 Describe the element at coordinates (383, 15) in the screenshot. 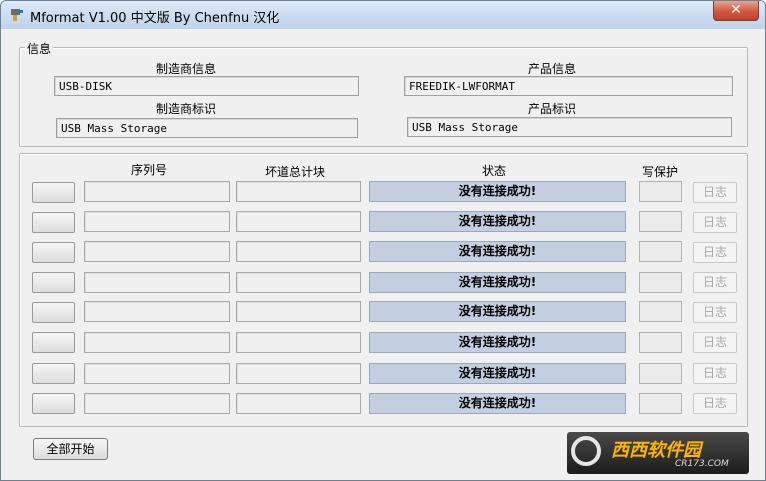

I see `title-bar: Mformat V1.00 中文版 By Chenfnu 汉化 ✕` at that location.